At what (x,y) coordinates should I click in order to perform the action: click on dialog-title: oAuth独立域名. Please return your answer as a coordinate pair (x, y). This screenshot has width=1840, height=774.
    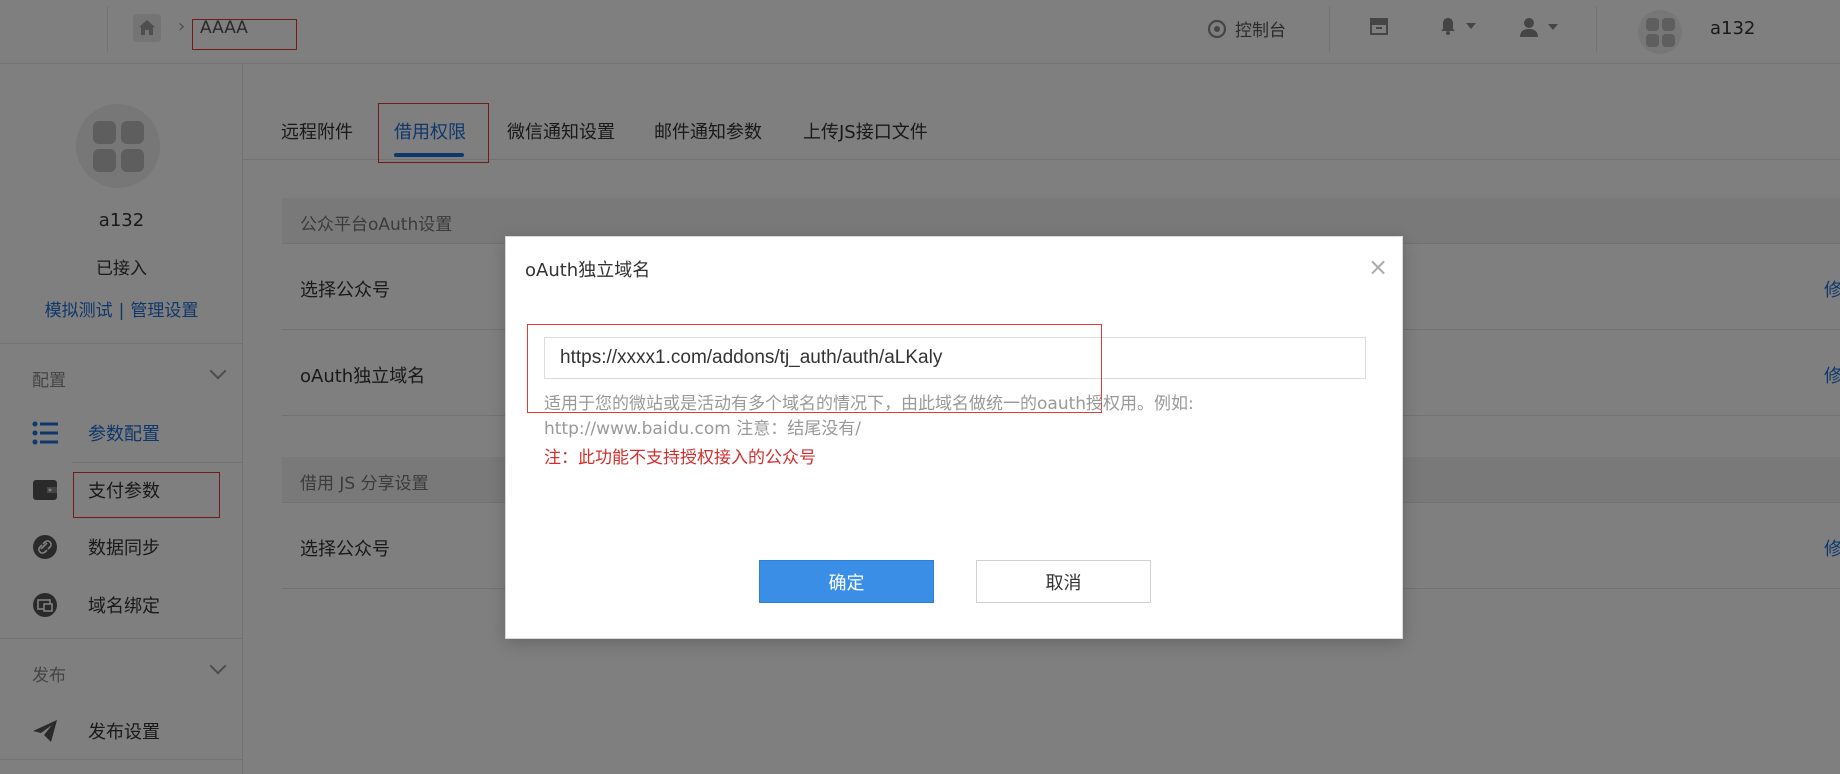
    Looking at the image, I should click on (588, 270).